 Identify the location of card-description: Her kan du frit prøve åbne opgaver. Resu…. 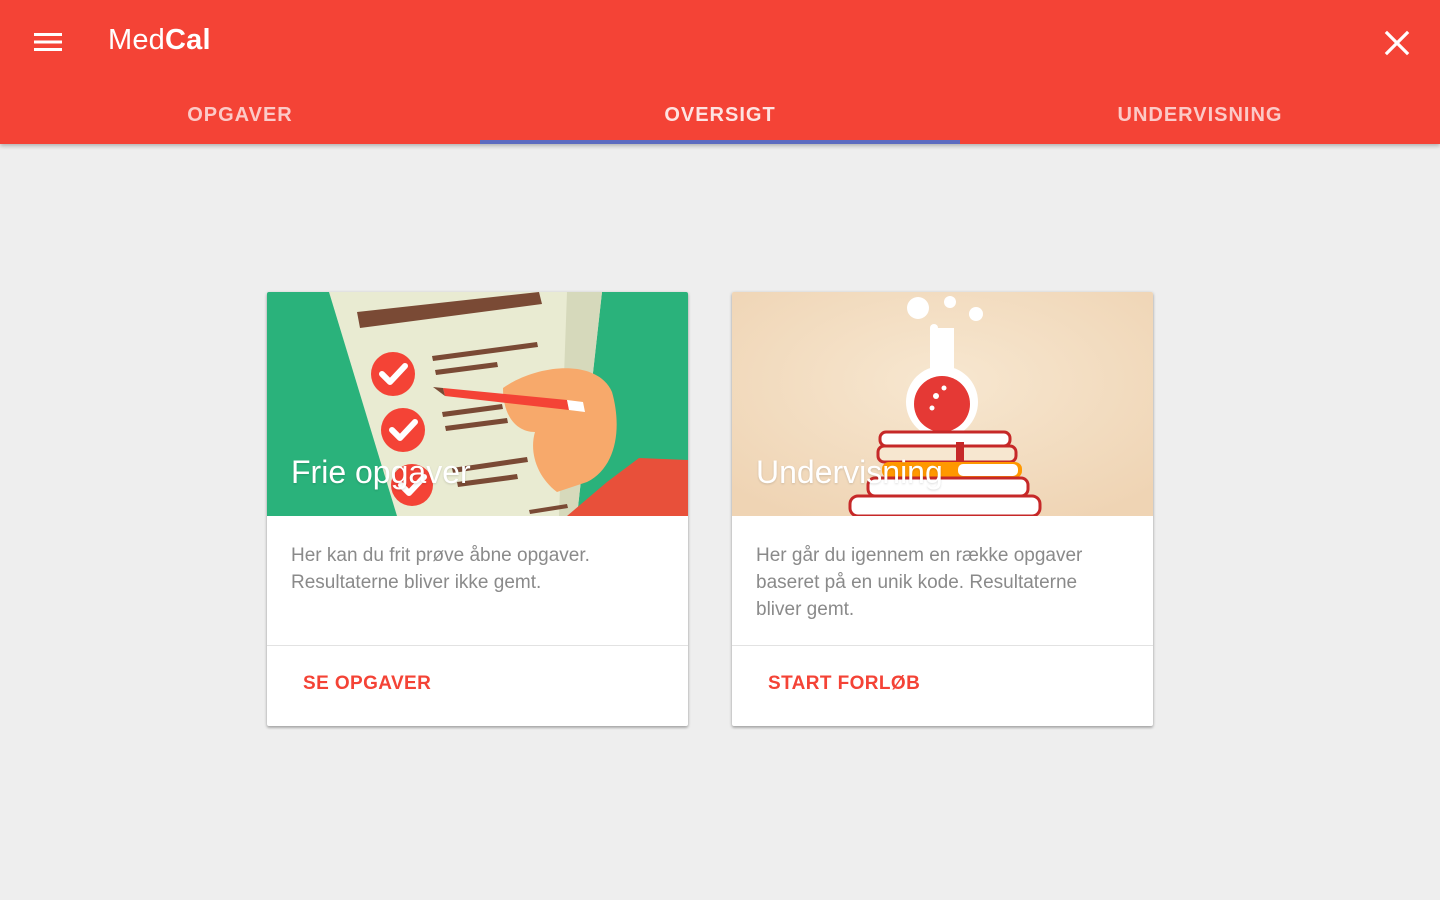
(440, 569).